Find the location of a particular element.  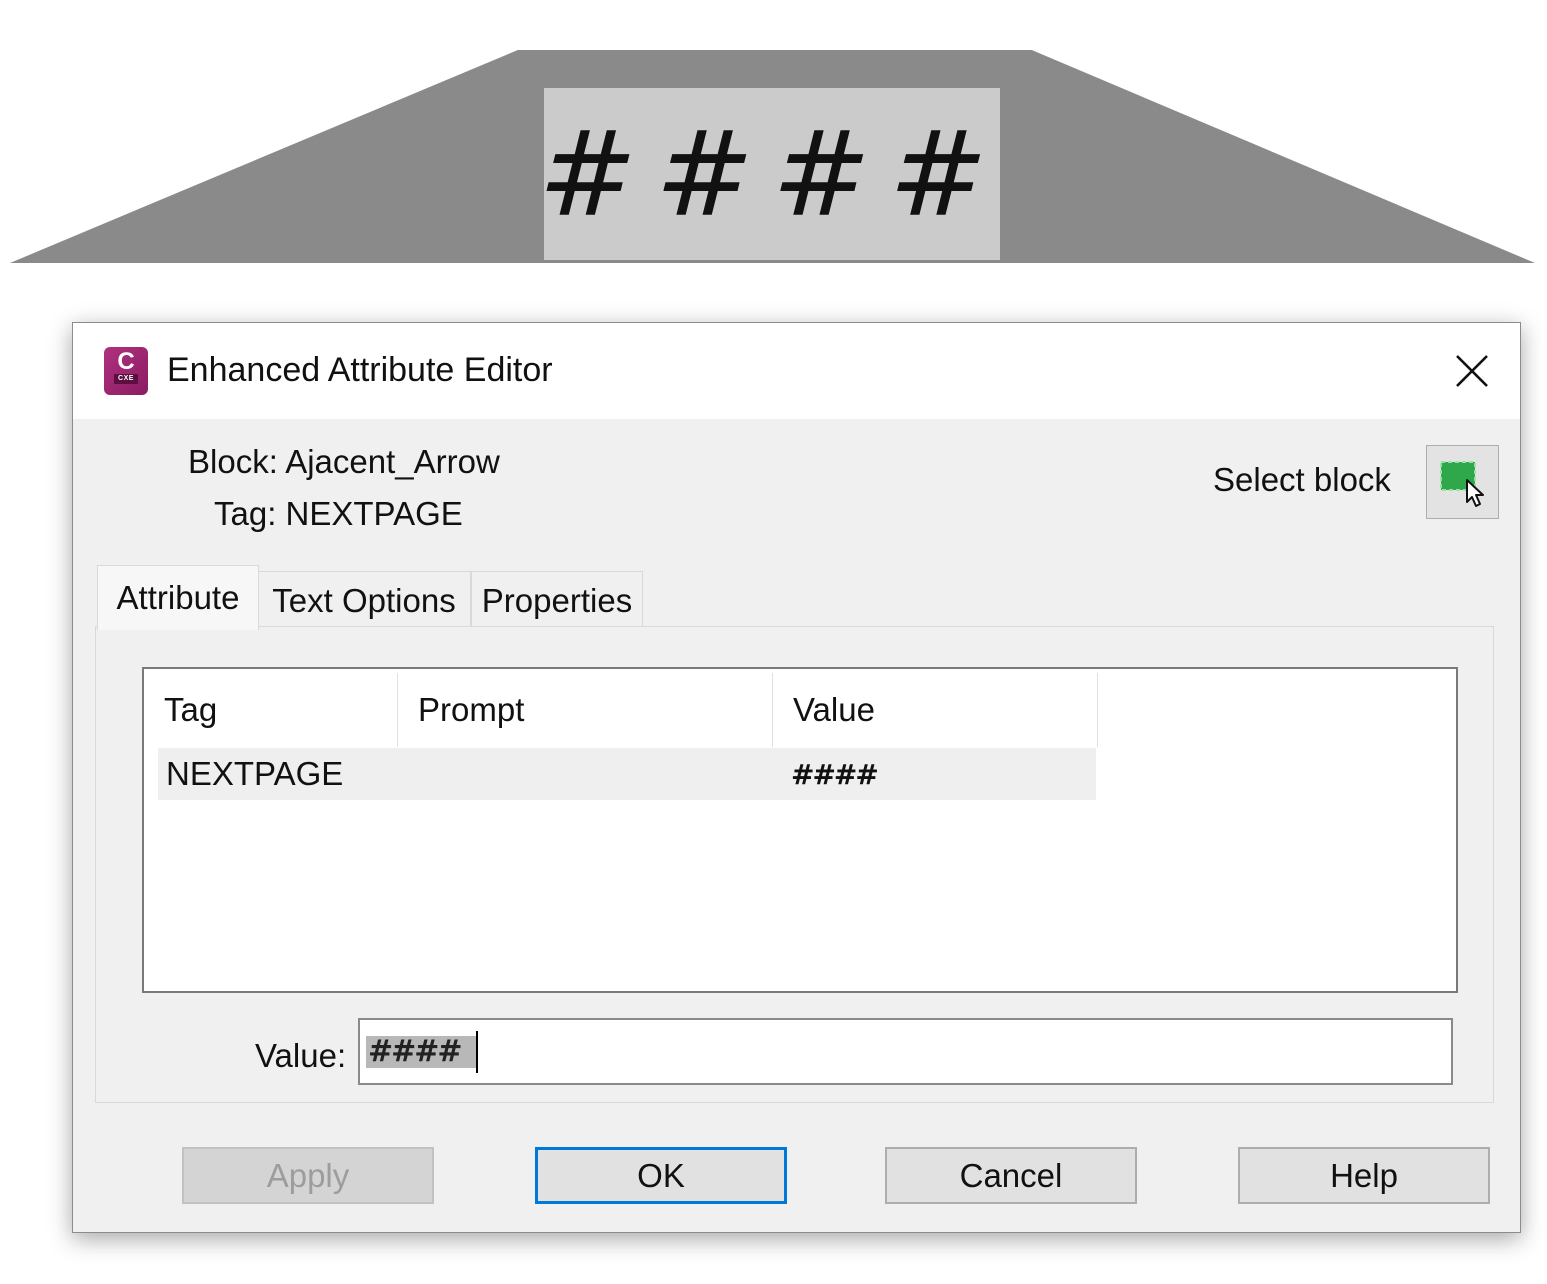

column-header-tag: Tag is located at coordinates (270, 710).